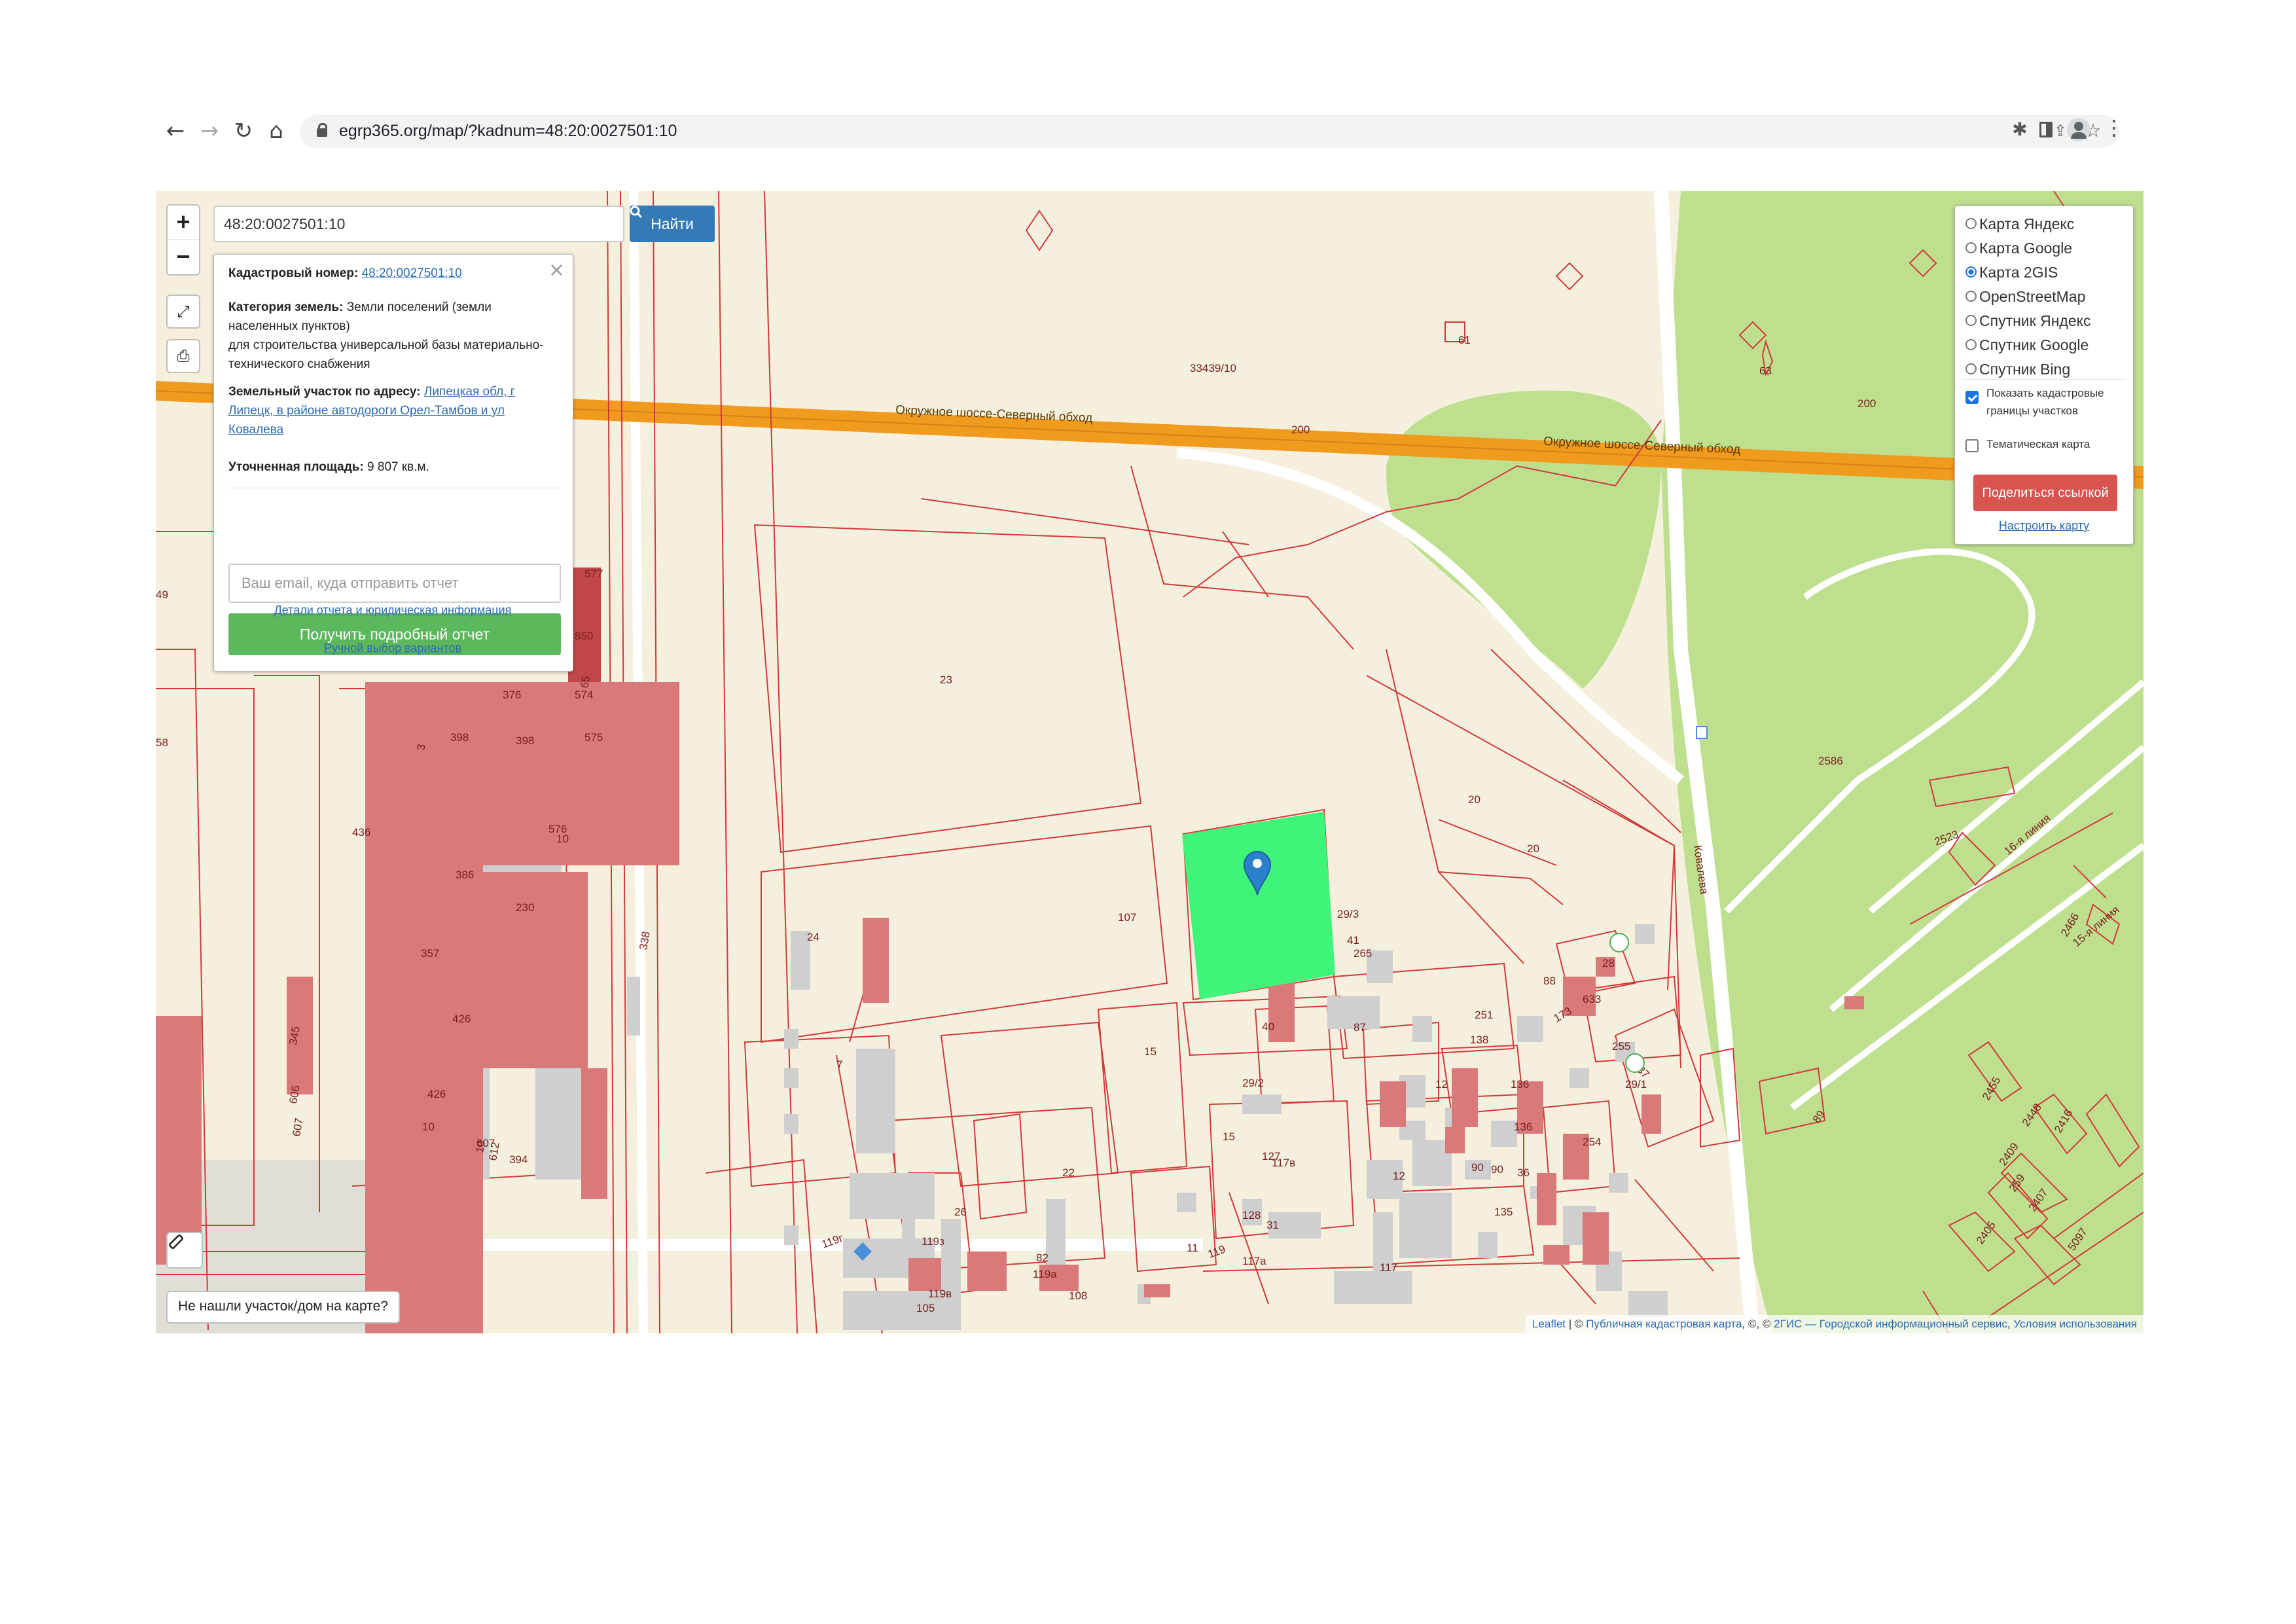  Describe the element at coordinates (1520, 1084) in the screenshot. I see `parcel-number-label: 136` at that location.